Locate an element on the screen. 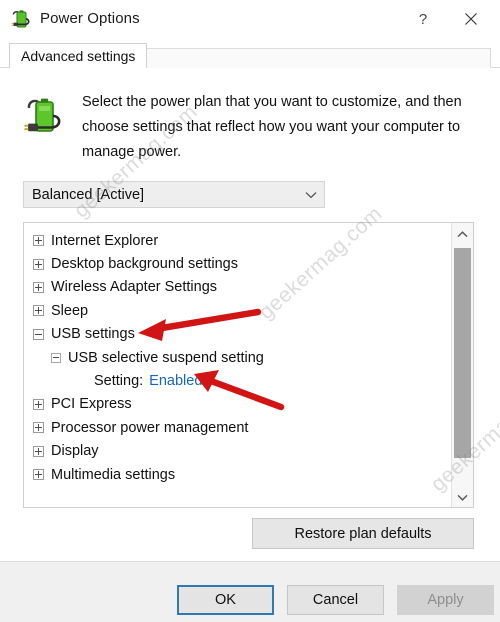 The height and width of the screenshot is (622, 500). help-button: ? is located at coordinates (423, 19).